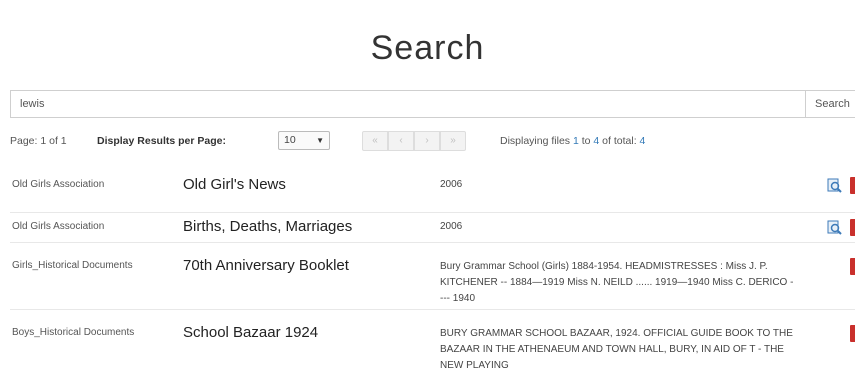  I want to click on result-title: 70th Anniversary Booklet, so click(266, 265).